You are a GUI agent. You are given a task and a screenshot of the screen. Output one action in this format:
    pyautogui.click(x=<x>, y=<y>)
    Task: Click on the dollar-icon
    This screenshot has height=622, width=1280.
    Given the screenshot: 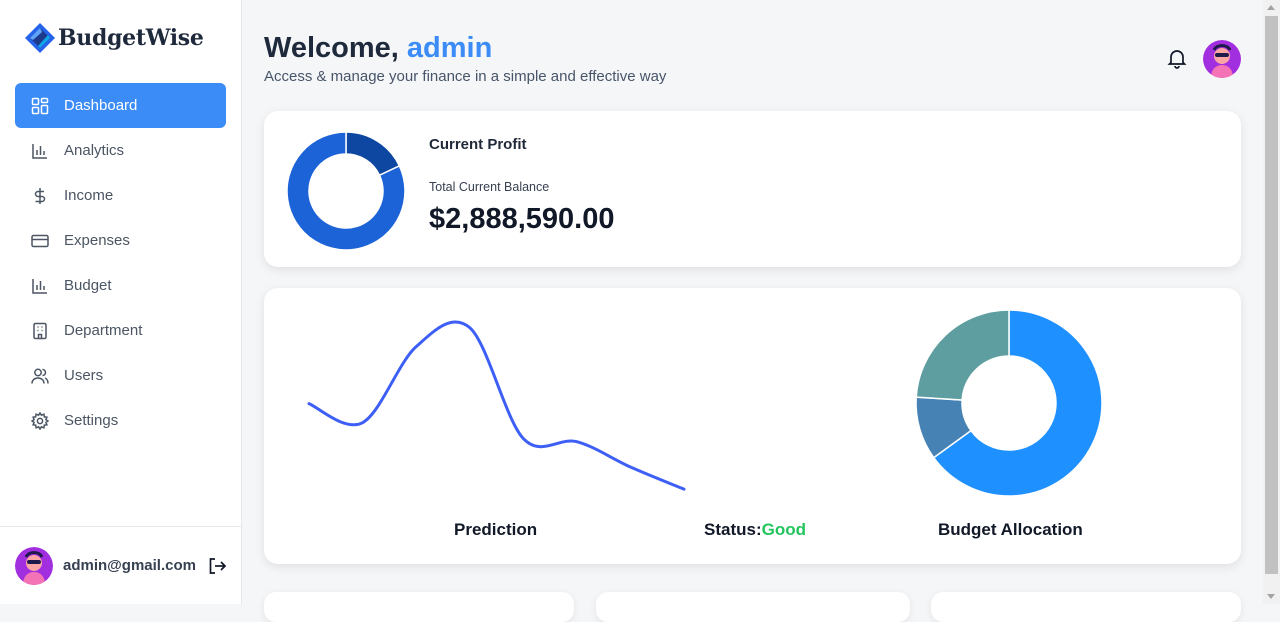 What is the action you would take?
    pyautogui.click(x=40, y=196)
    